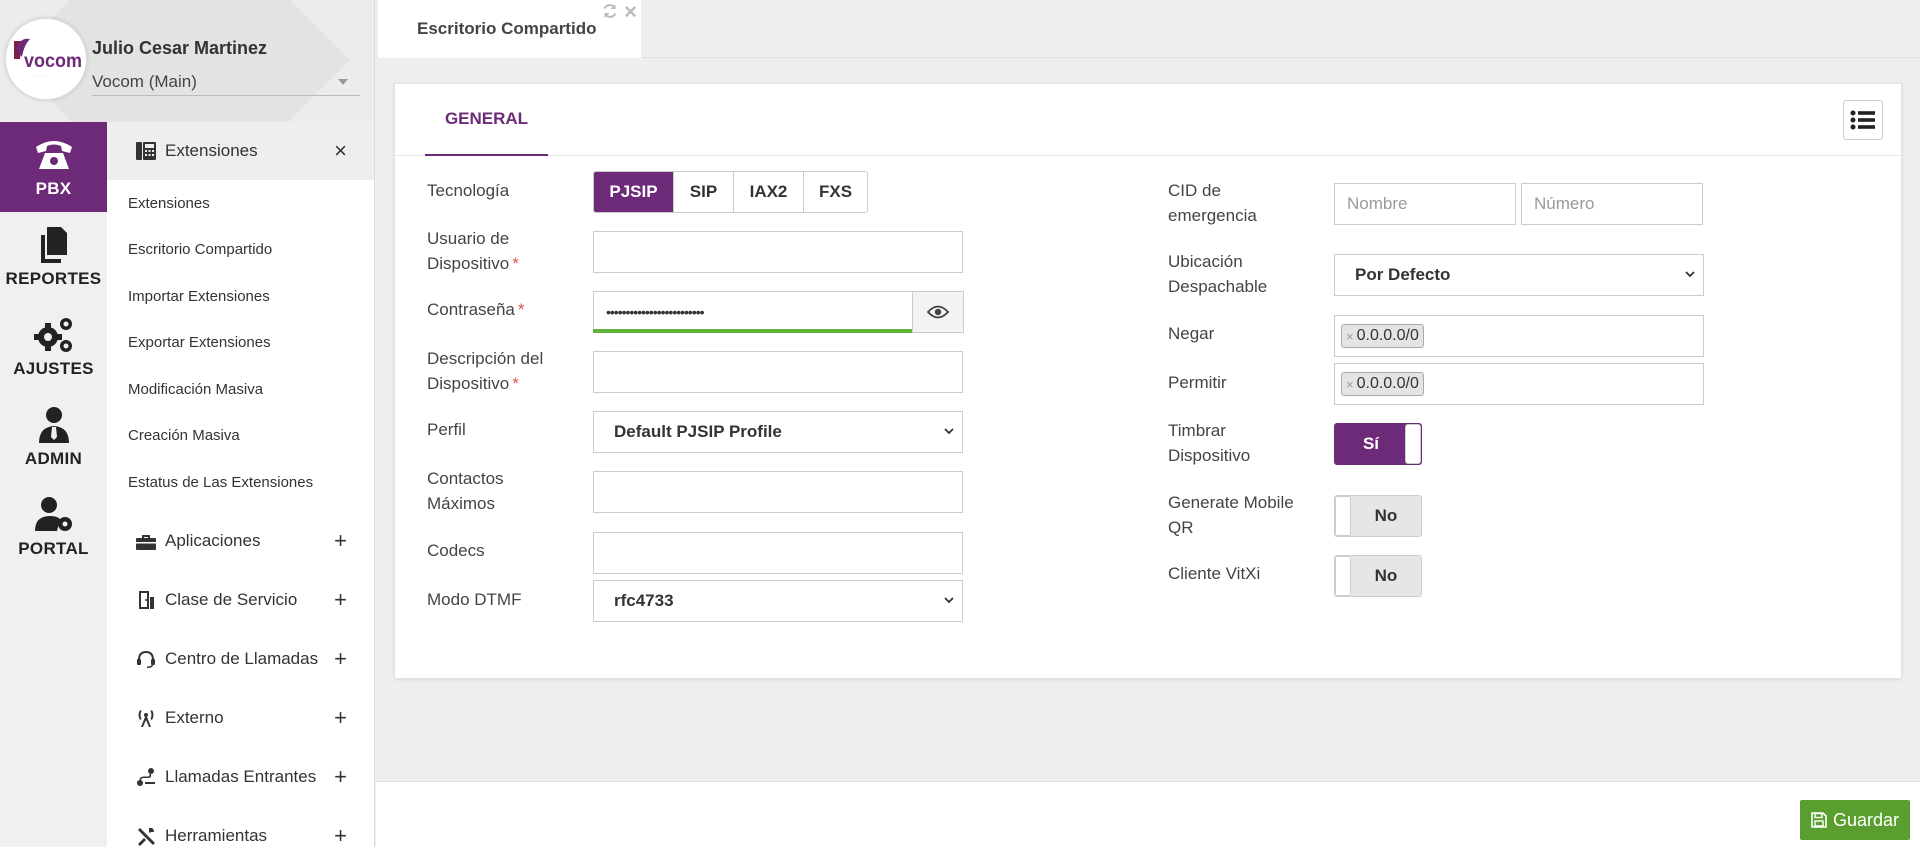  What do you see at coordinates (778, 492) in the screenshot?
I see `contactos-maximos-input` at bounding box center [778, 492].